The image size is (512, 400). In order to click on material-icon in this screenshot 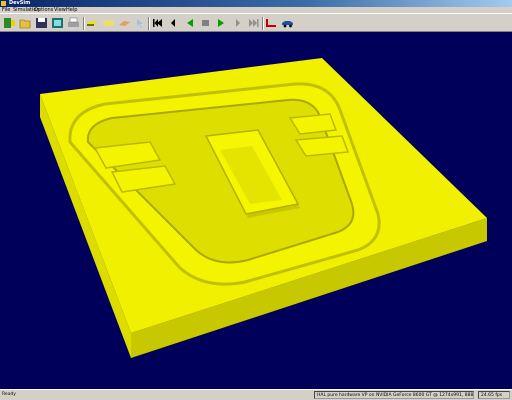, I will do `click(108, 23)`.